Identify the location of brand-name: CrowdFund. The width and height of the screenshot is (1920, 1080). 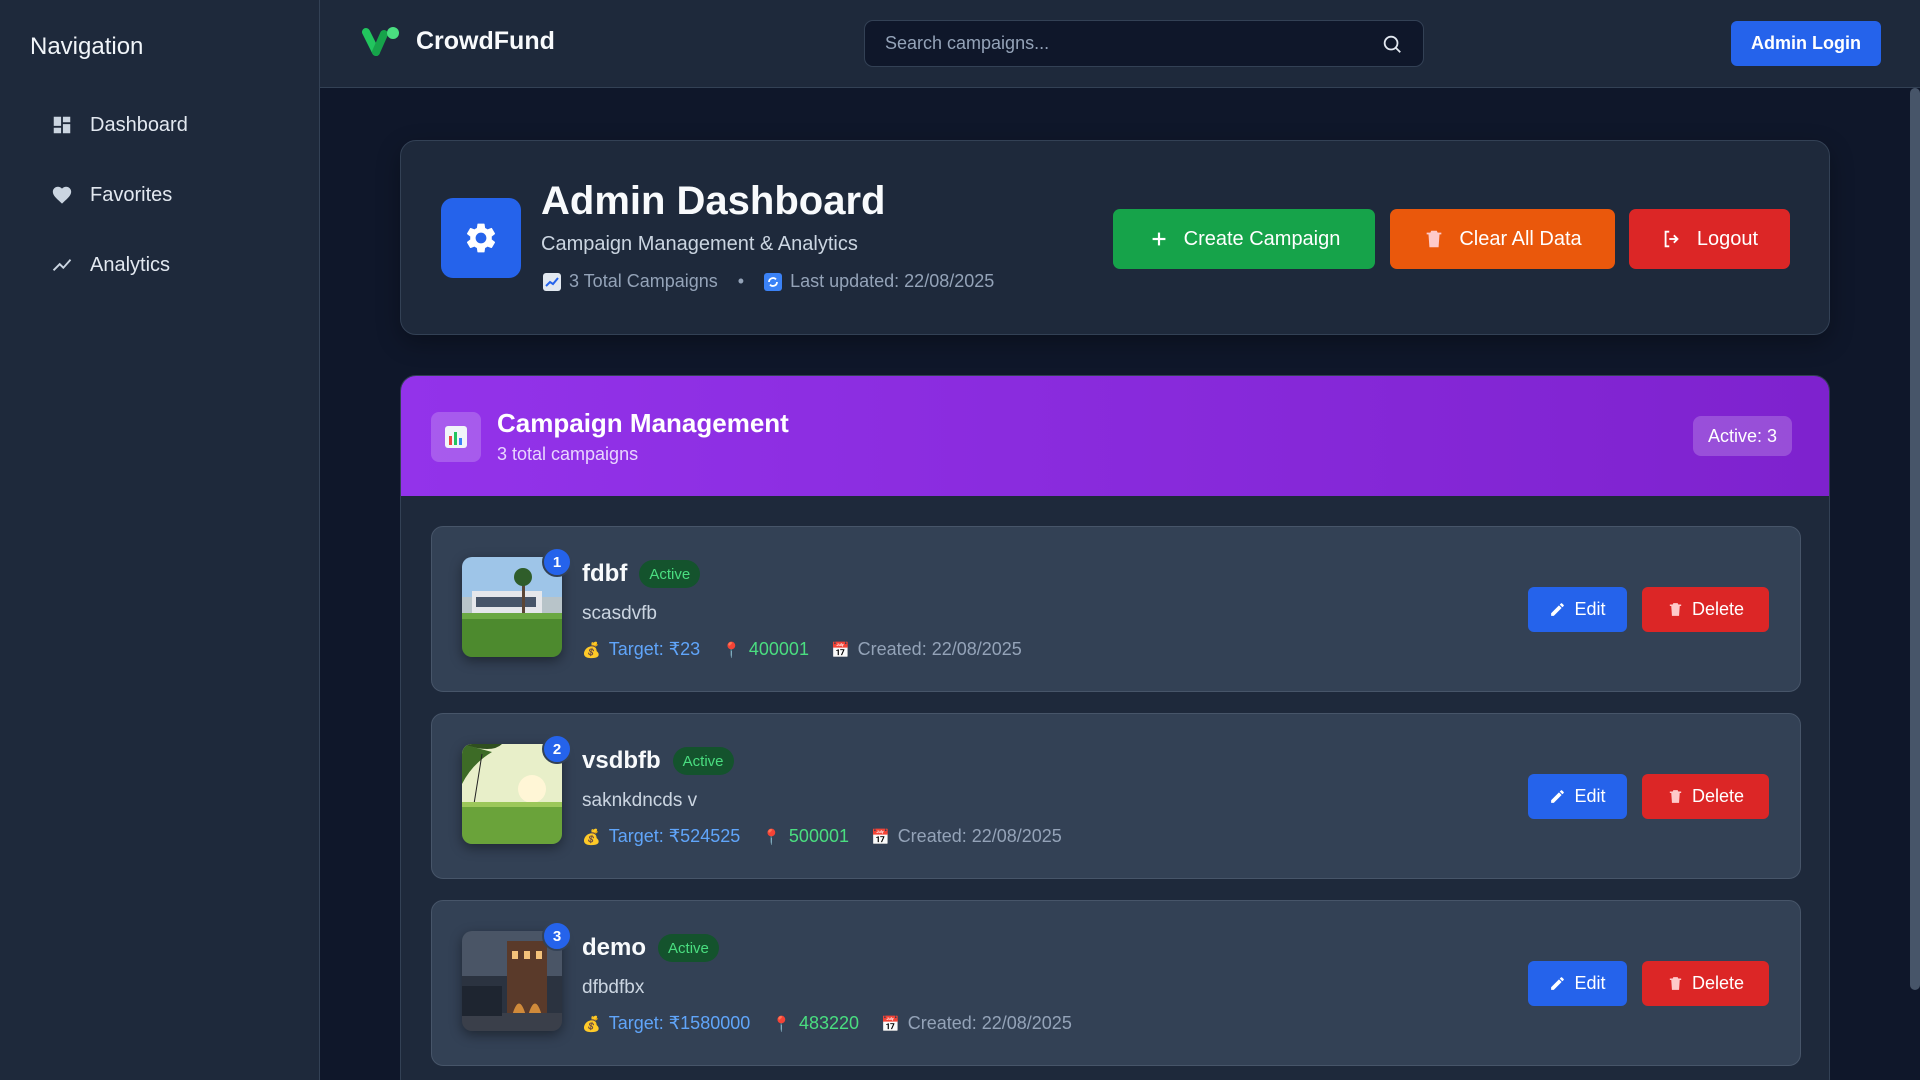
(485, 40).